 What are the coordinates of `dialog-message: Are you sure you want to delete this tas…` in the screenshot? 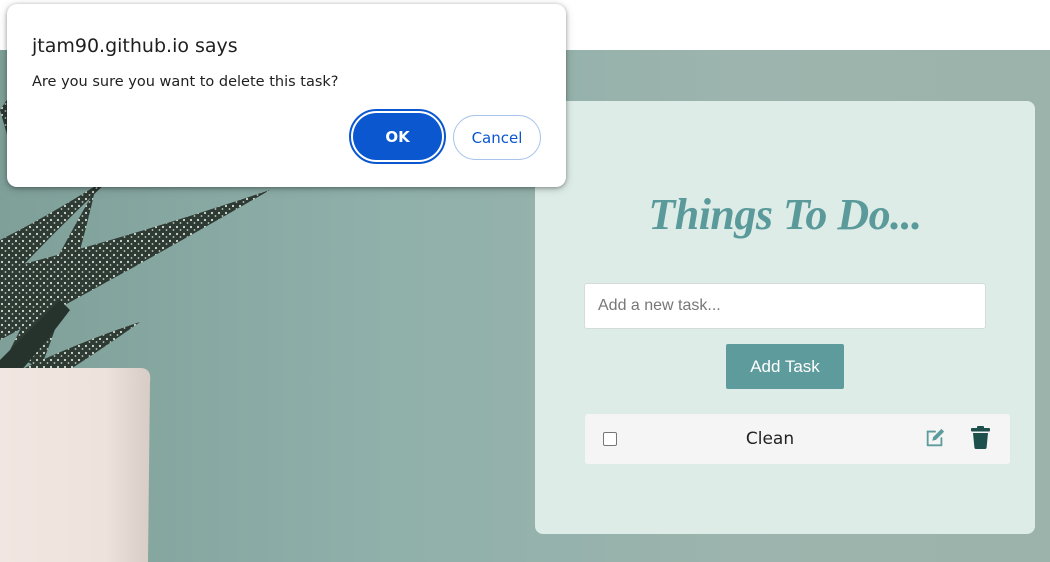 It's located at (185, 82).